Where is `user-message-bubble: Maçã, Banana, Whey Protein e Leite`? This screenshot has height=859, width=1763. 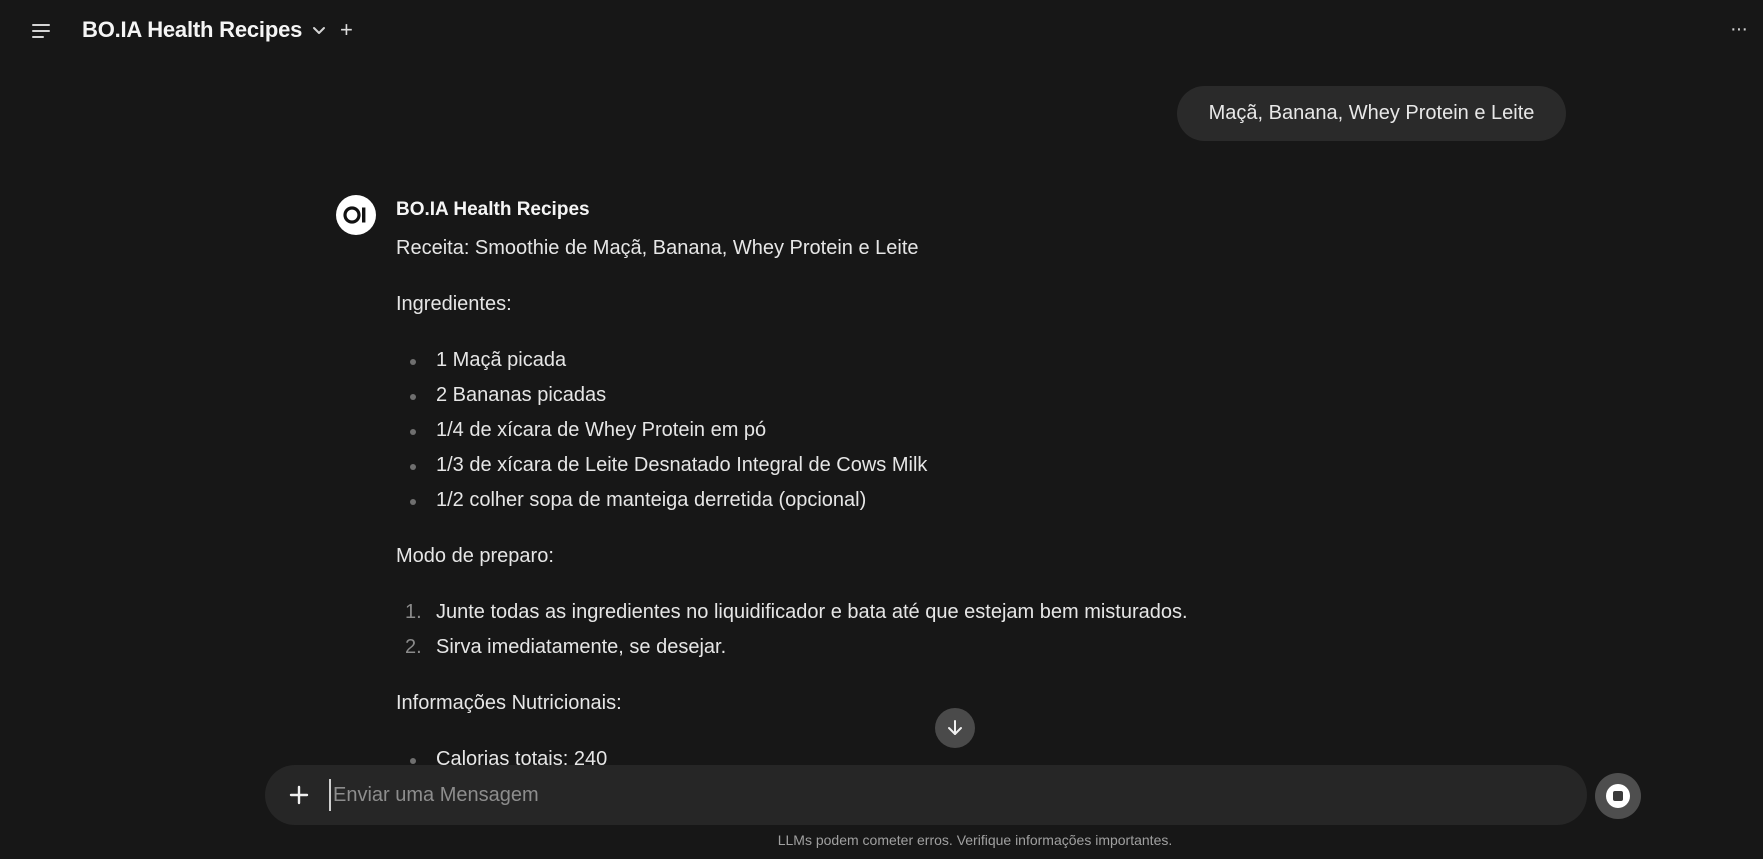
user-message-bubble: Maçã, Banana, Whey Protein e Leite is located at coordinates (1371, 113).